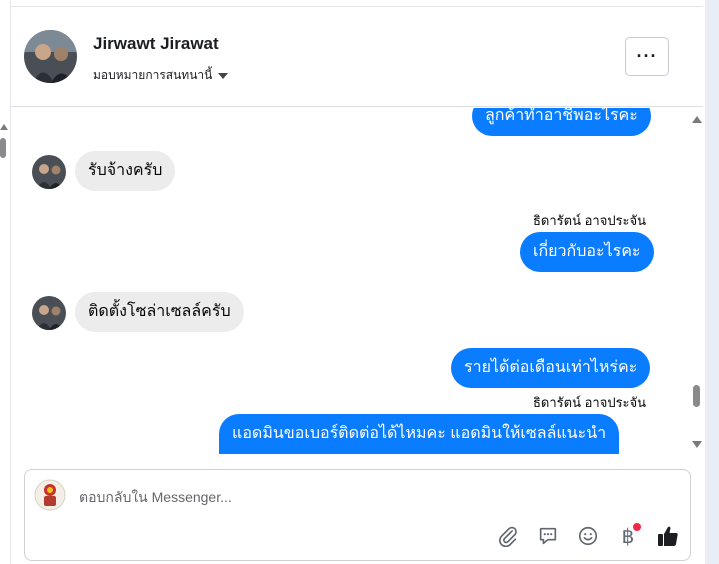  I want to click on scroll-up-arrow, so click(697, 119).